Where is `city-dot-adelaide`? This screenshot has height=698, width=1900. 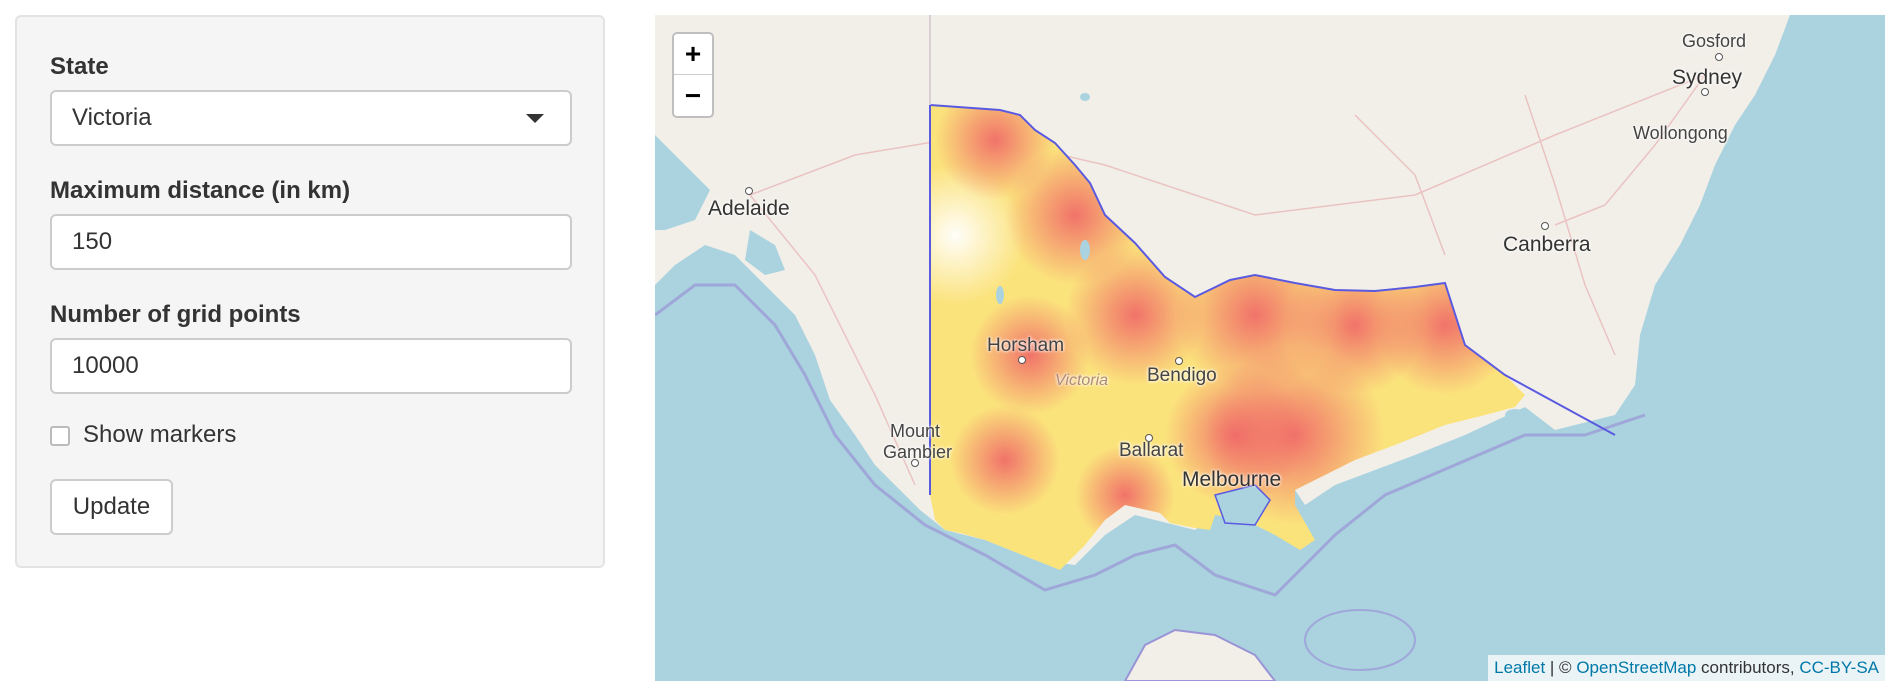 city-dot-adelaide is located at coordinates (749, 191).